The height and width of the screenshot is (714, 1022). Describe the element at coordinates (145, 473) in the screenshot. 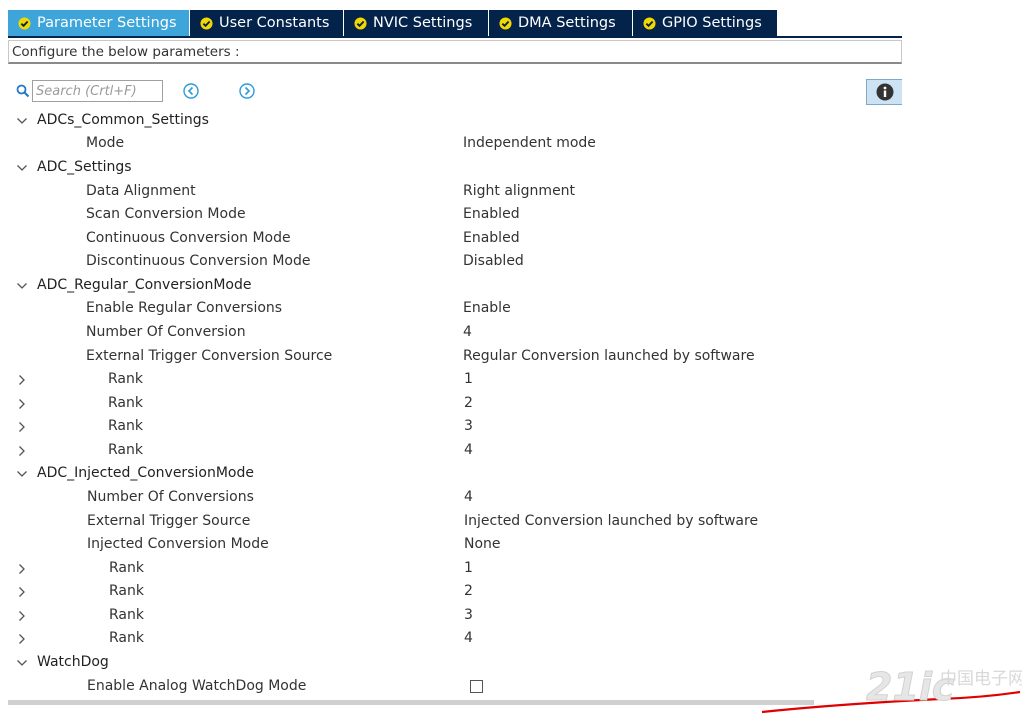

I see `group-label: ADC_Injected_ConversionMode` at that location.